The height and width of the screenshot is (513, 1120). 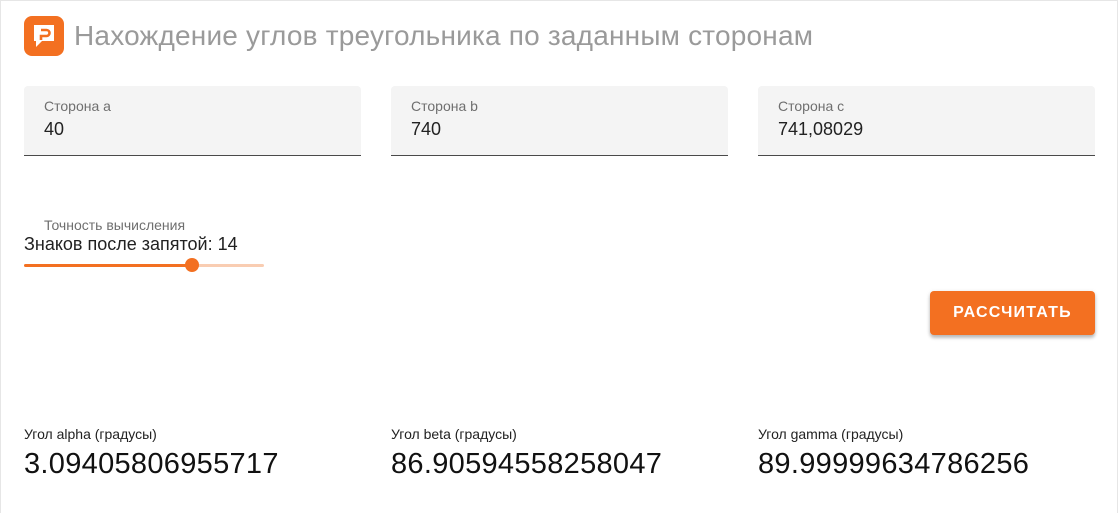 What do you see at coordinates (189, 129) in the screenshot?
I see `side-a-input` at bounding box center [189, 129].